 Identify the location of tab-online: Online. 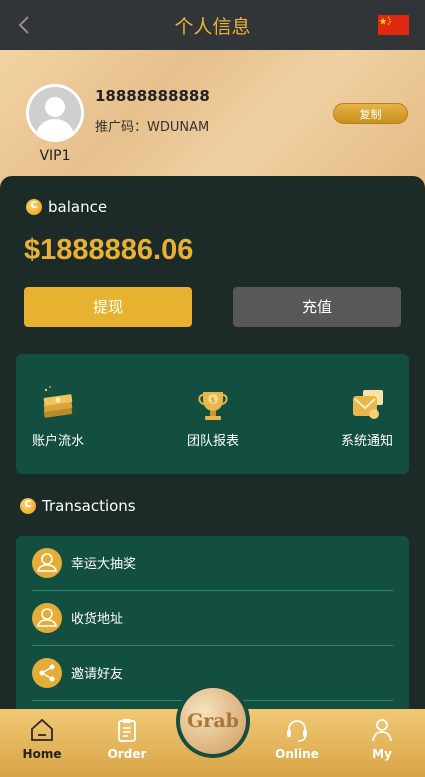
(297, 739).